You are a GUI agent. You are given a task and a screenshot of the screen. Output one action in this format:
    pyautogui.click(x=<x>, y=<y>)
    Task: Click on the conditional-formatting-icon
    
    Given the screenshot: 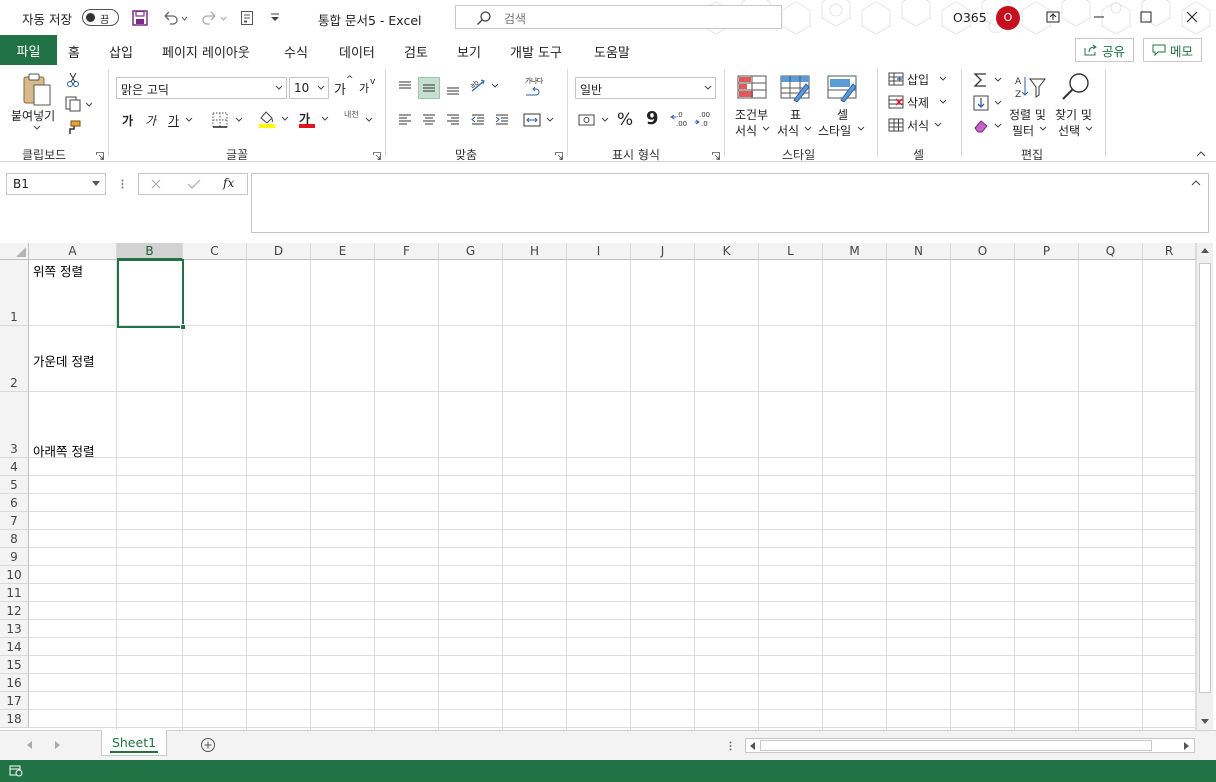 What is the action you would take?
    pyautogui.click(x=752, y=88)
    